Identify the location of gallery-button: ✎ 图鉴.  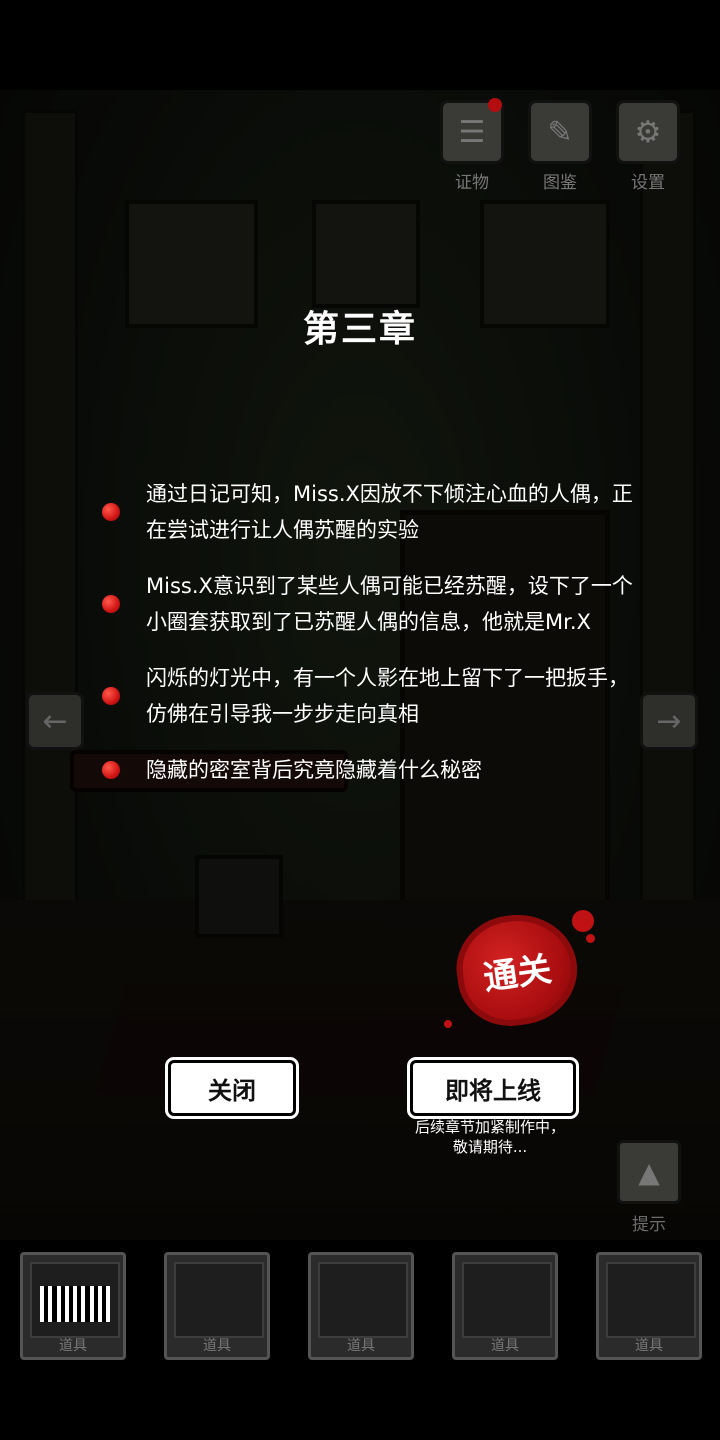
(560, 146).